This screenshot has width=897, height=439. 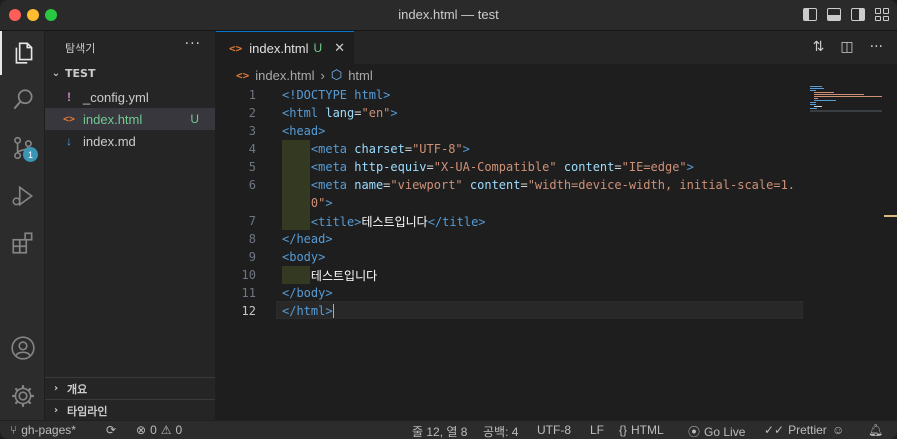 I want to click on code-text: <!DOCTYPE html>, so click(x=336, y=95).